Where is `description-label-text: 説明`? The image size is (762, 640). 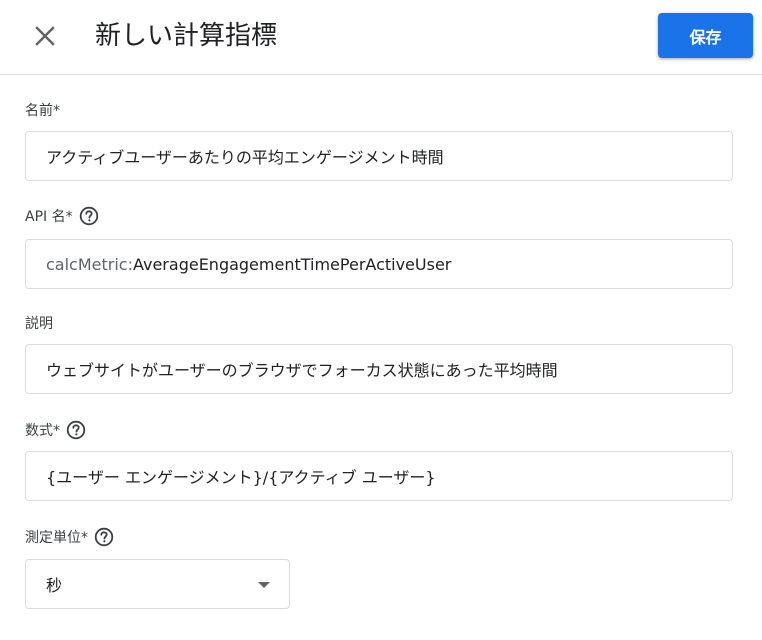
description-label-text: 説明 is located at coordinates (39, 324).